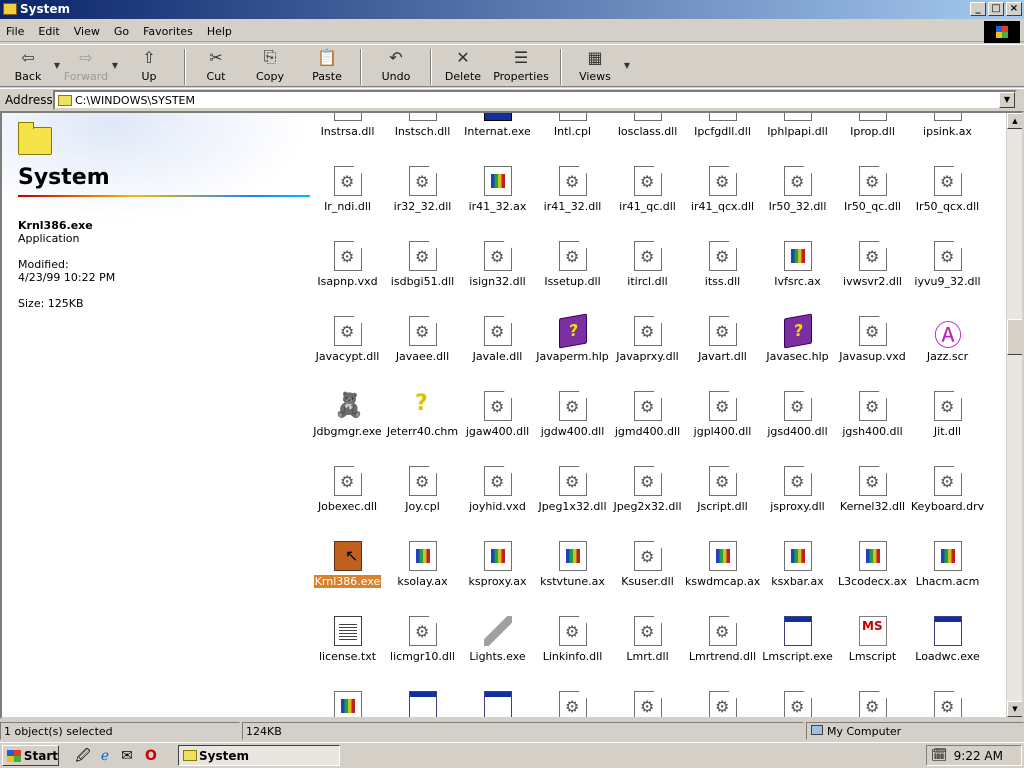 The height and width of the screenshot is (768, 1024). I want to click on file-item: Jpeg2x32.dll, so click(647, 495).